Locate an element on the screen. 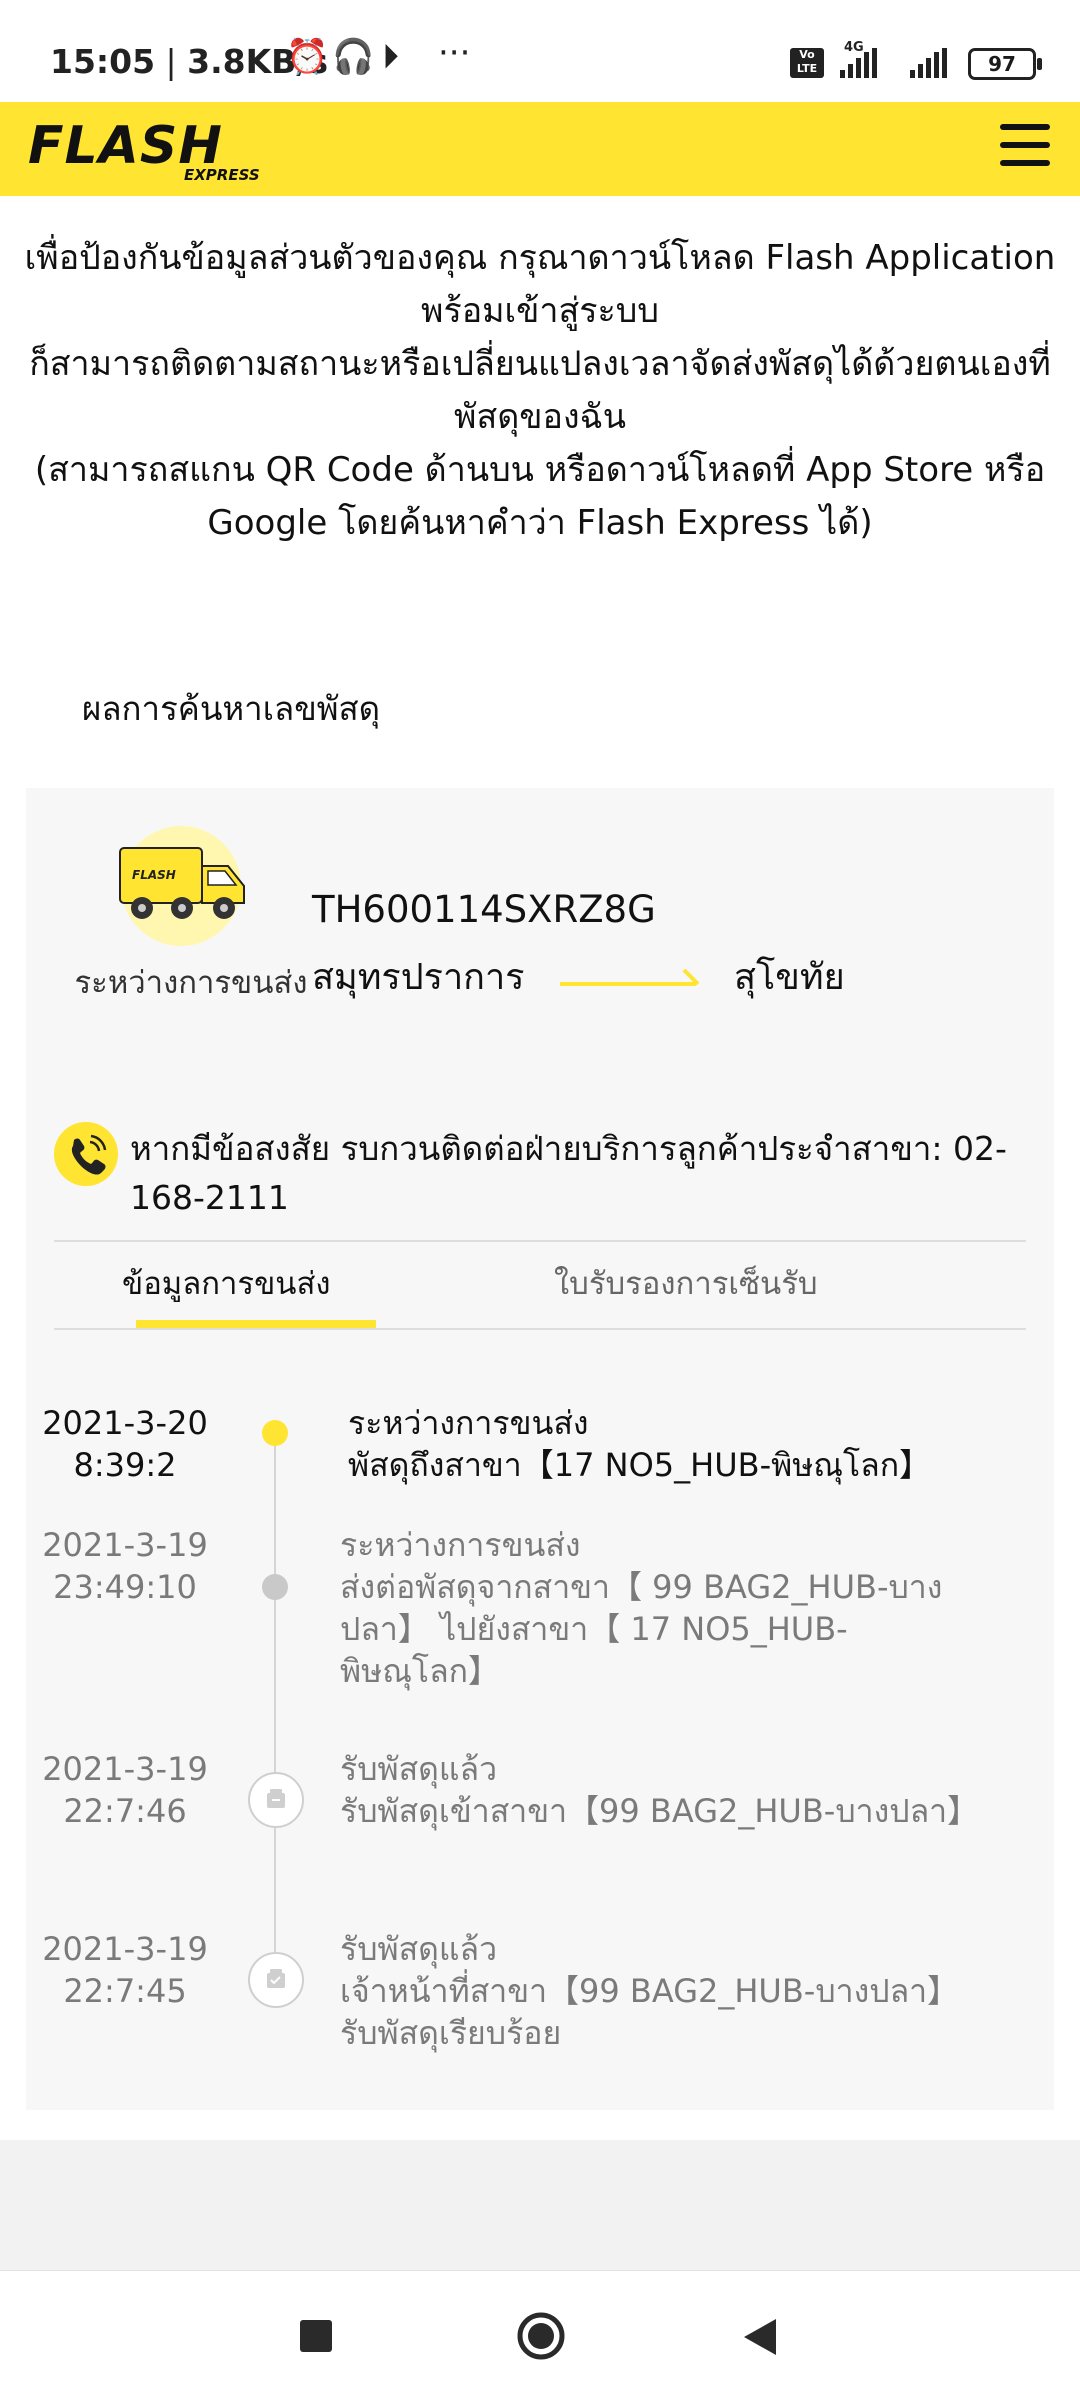  hamburger-icon is located at coordinates (1025, 149).